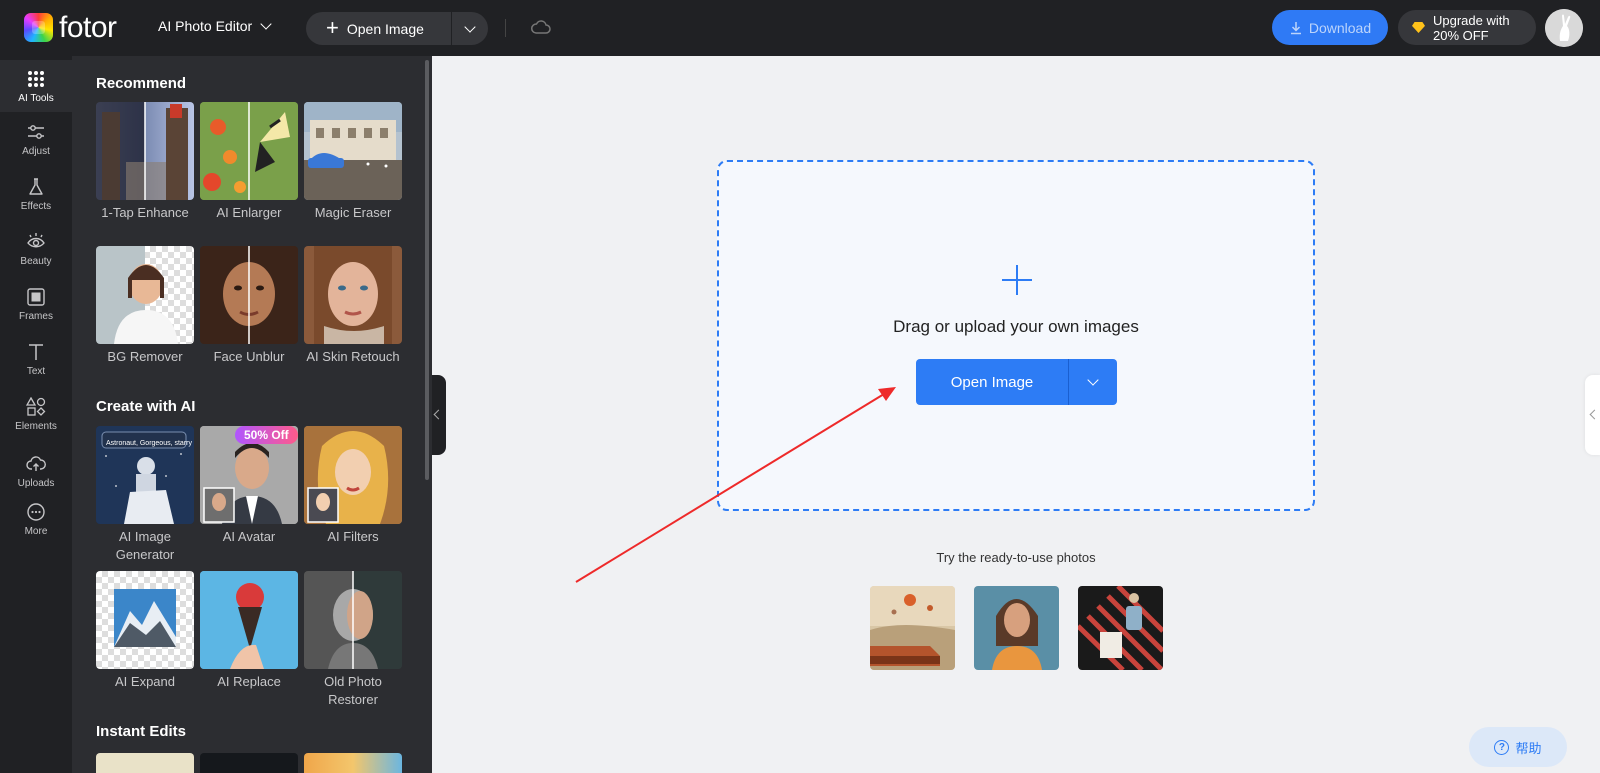 The height and width of the screenshot is (773, 1600). Describe the element at coordinates (439, 415) in the screenshot. I see `collapse-panel-button` at that location.